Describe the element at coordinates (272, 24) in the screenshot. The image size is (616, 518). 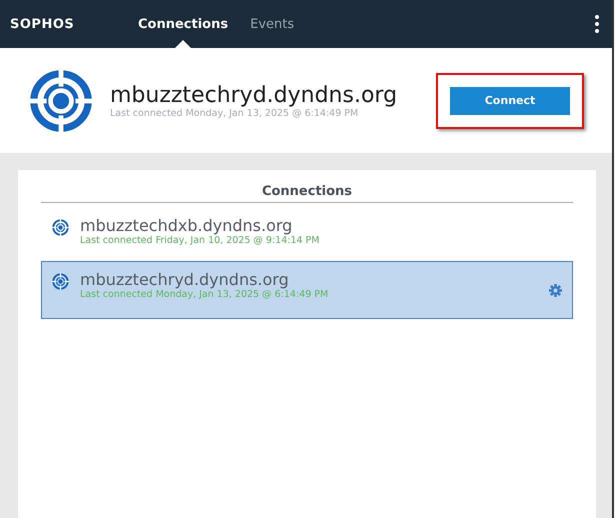
I see `nav-tab: Events` at that location.